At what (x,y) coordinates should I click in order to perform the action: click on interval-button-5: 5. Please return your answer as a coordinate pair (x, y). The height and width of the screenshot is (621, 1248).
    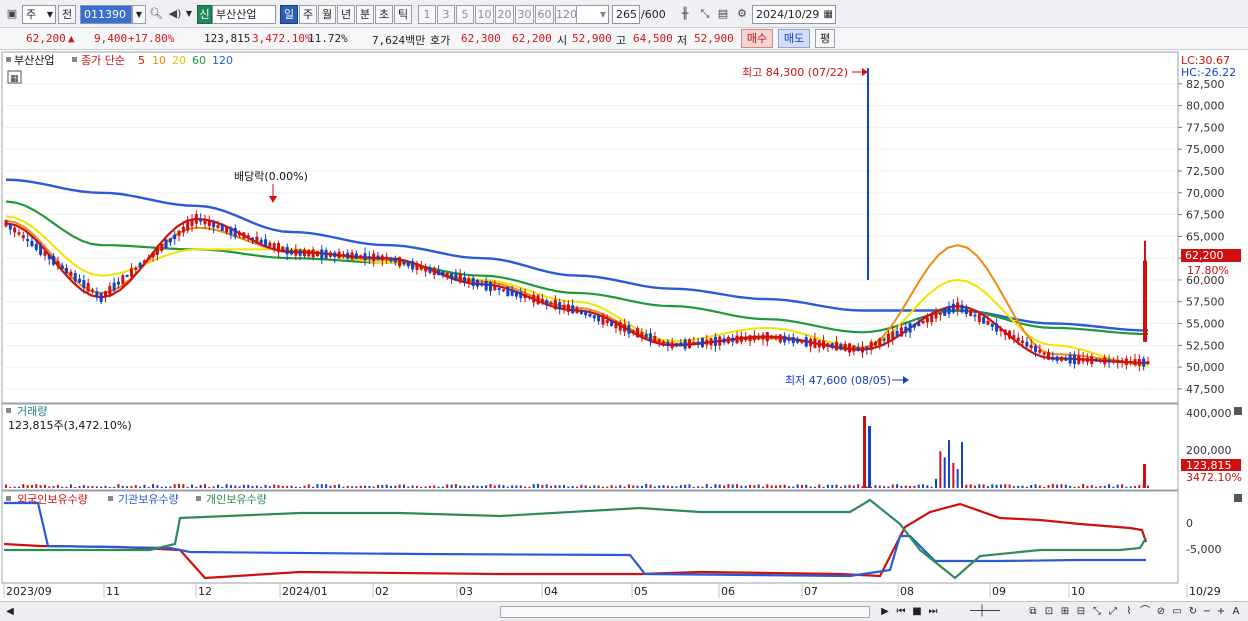
    Looking at the image, I should click on (465, 14).